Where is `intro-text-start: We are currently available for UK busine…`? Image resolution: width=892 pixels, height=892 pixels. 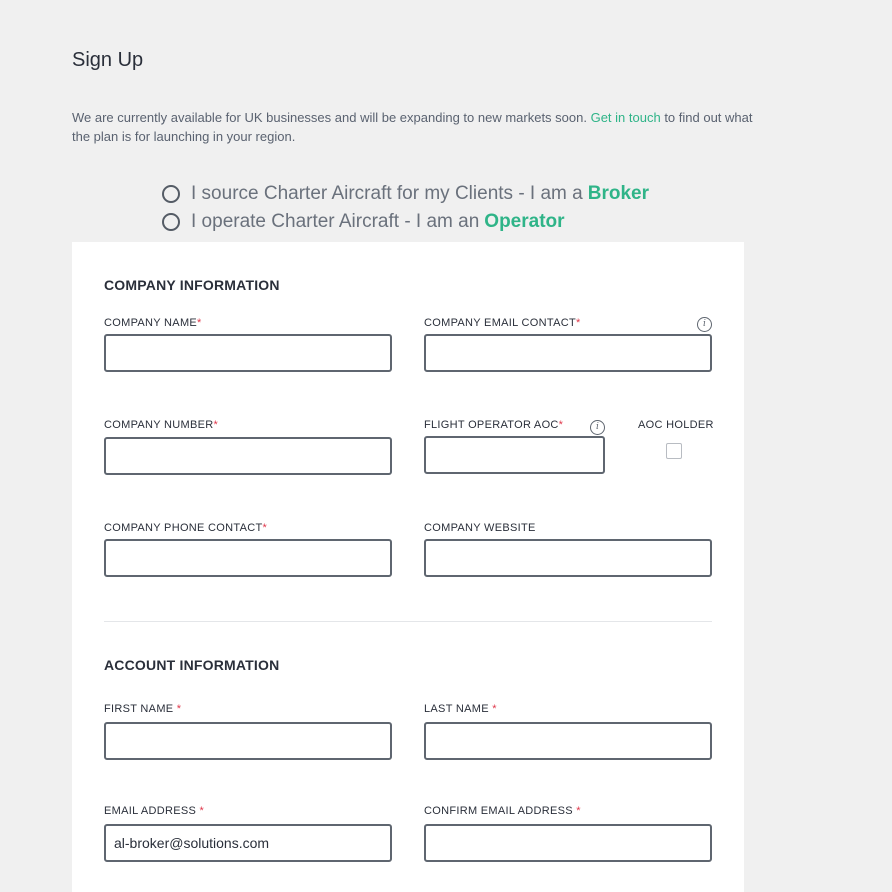
intro-text-start: We are currently available for UK busine… is located at coordinates (331, 117).